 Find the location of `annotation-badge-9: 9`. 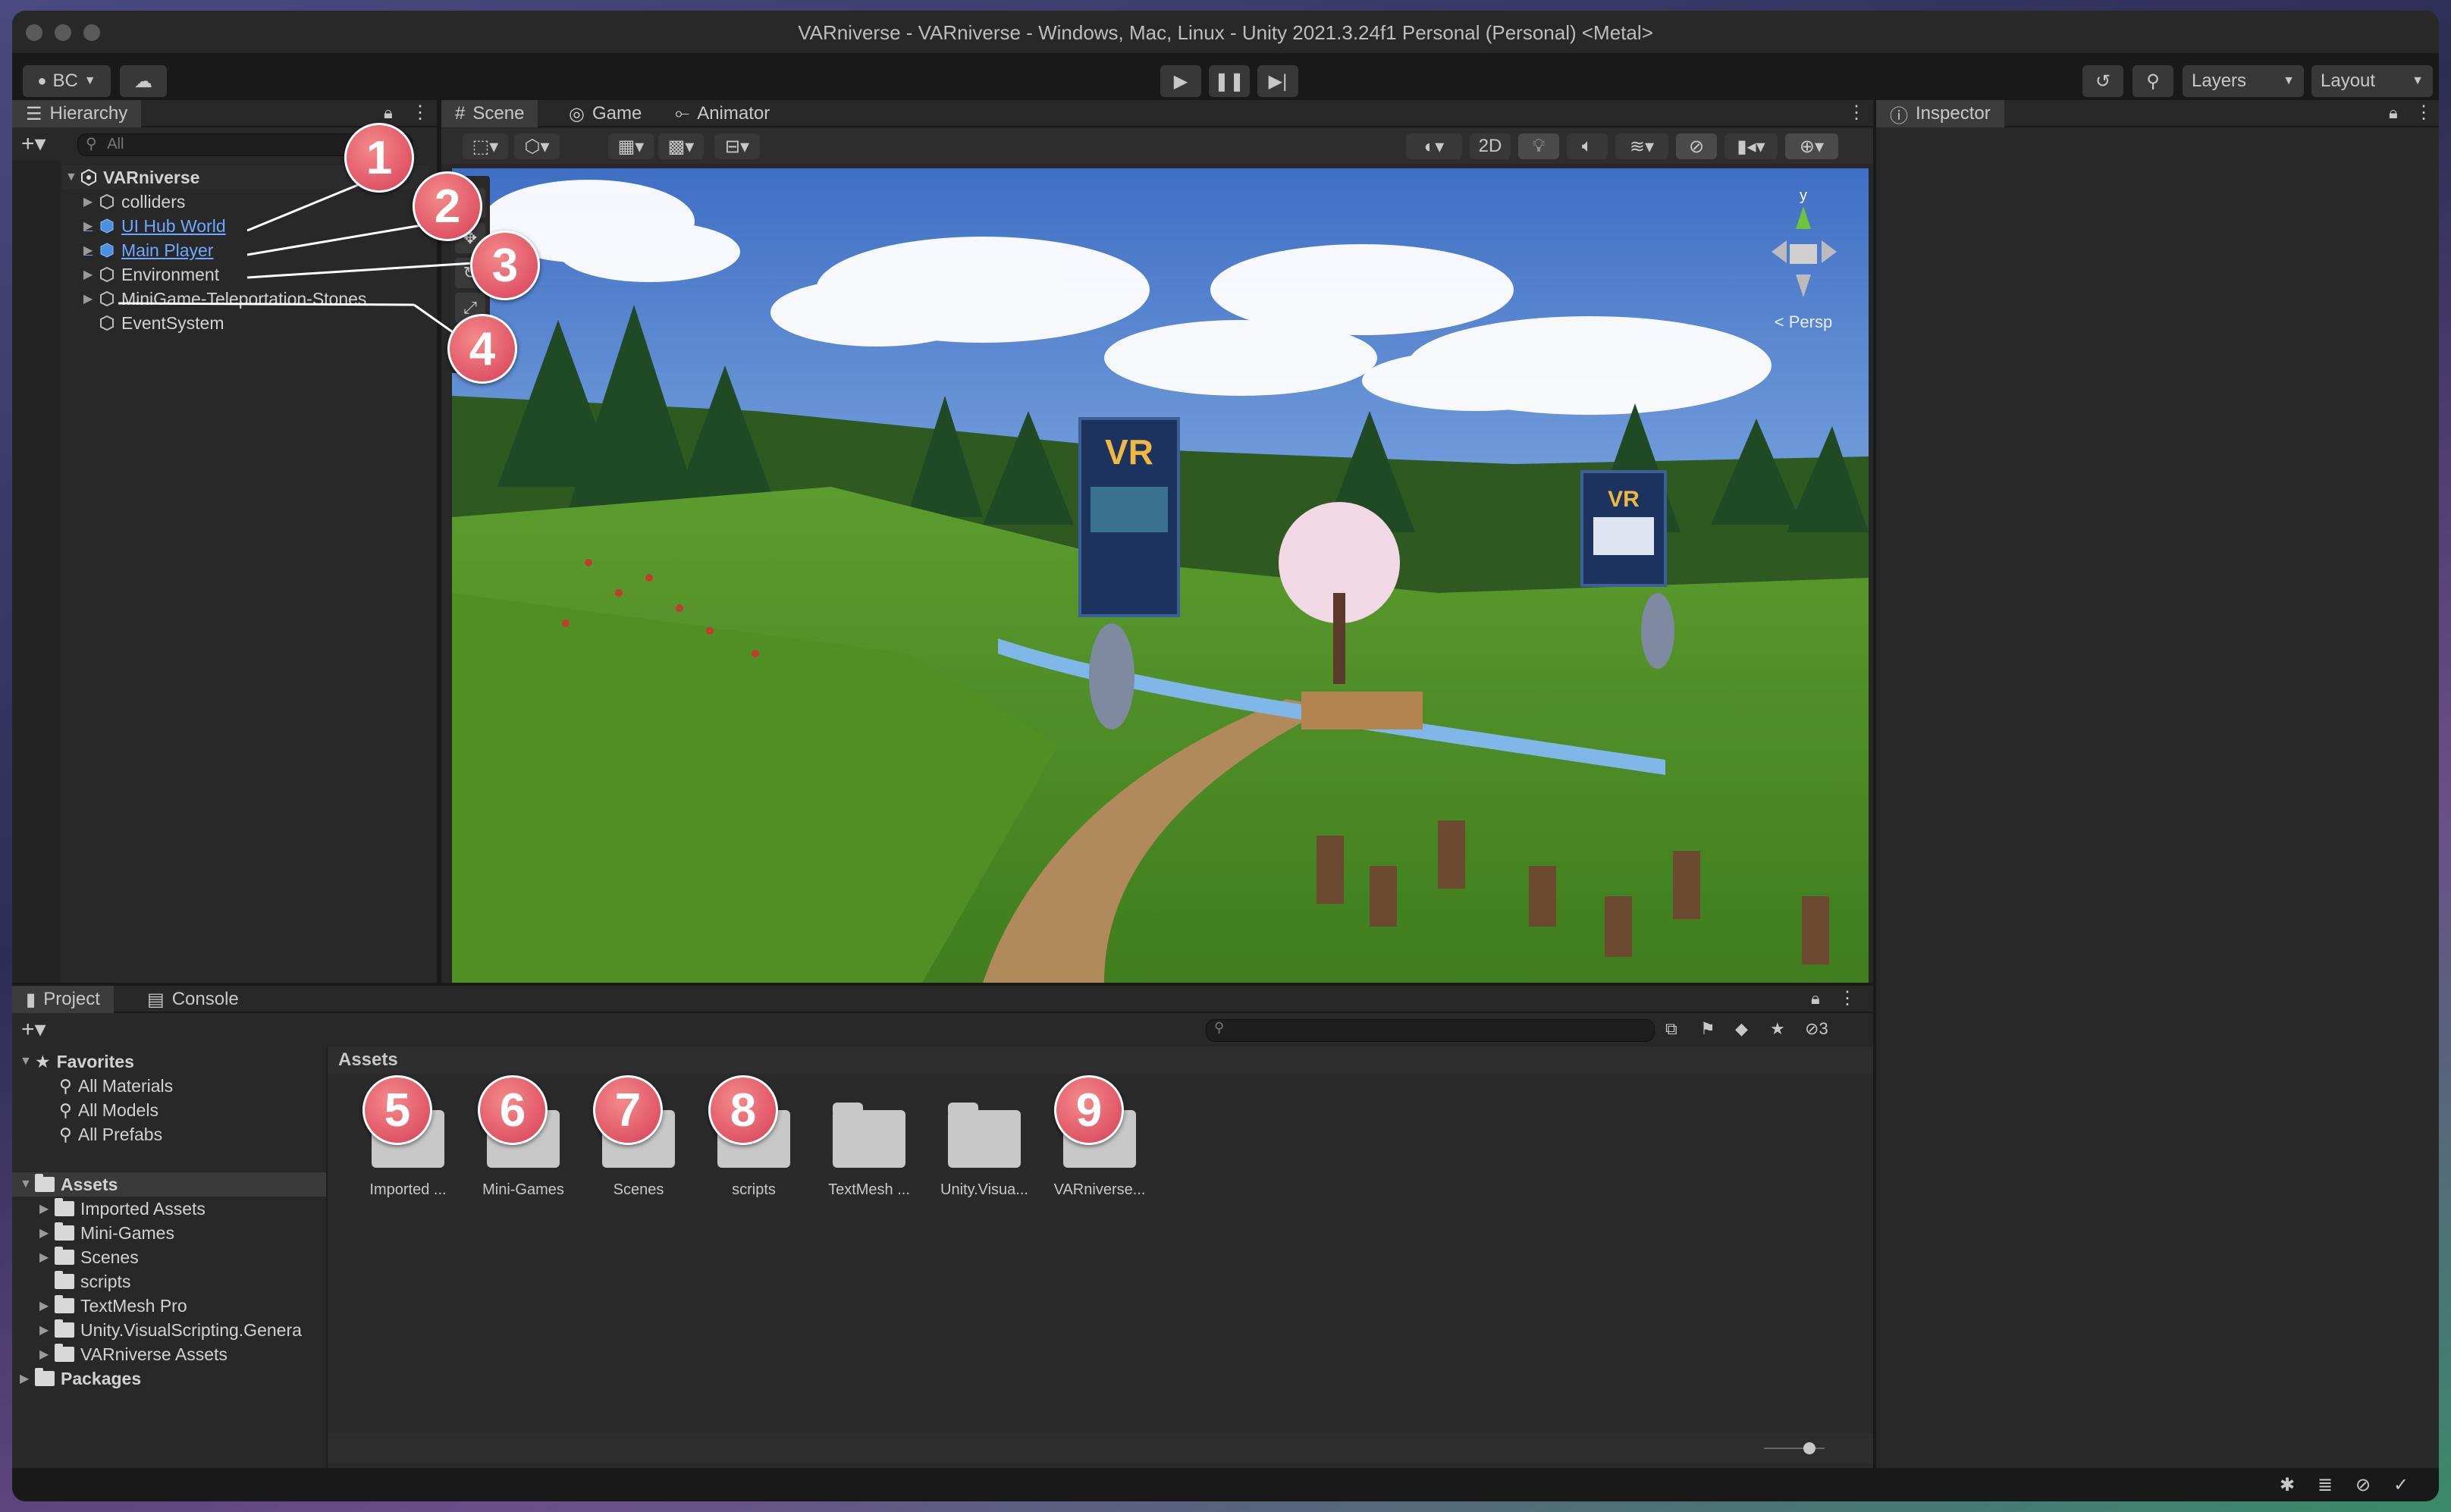

annotation-badge-9: 9 is located at coordinates (1089, 1110).